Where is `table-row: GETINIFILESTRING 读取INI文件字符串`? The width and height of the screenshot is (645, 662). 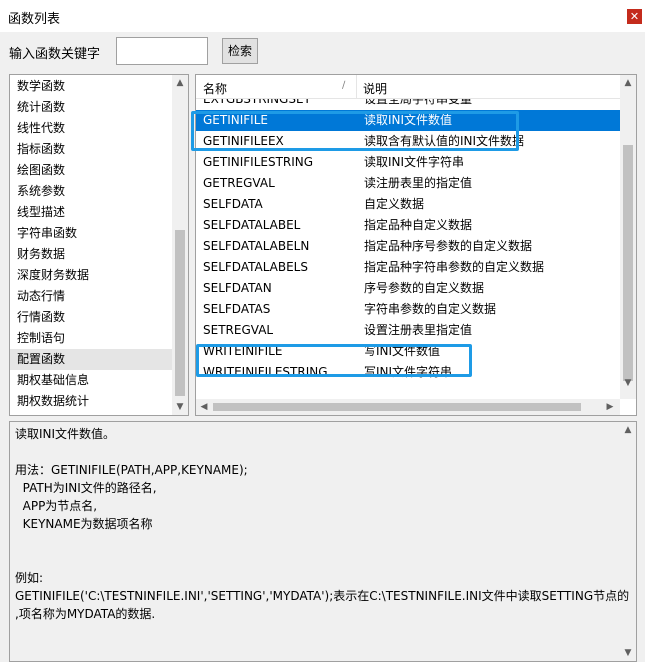 table-row: GETINIFILESTRING 读取INI文件字符串 is located at coordinates (408, 162).